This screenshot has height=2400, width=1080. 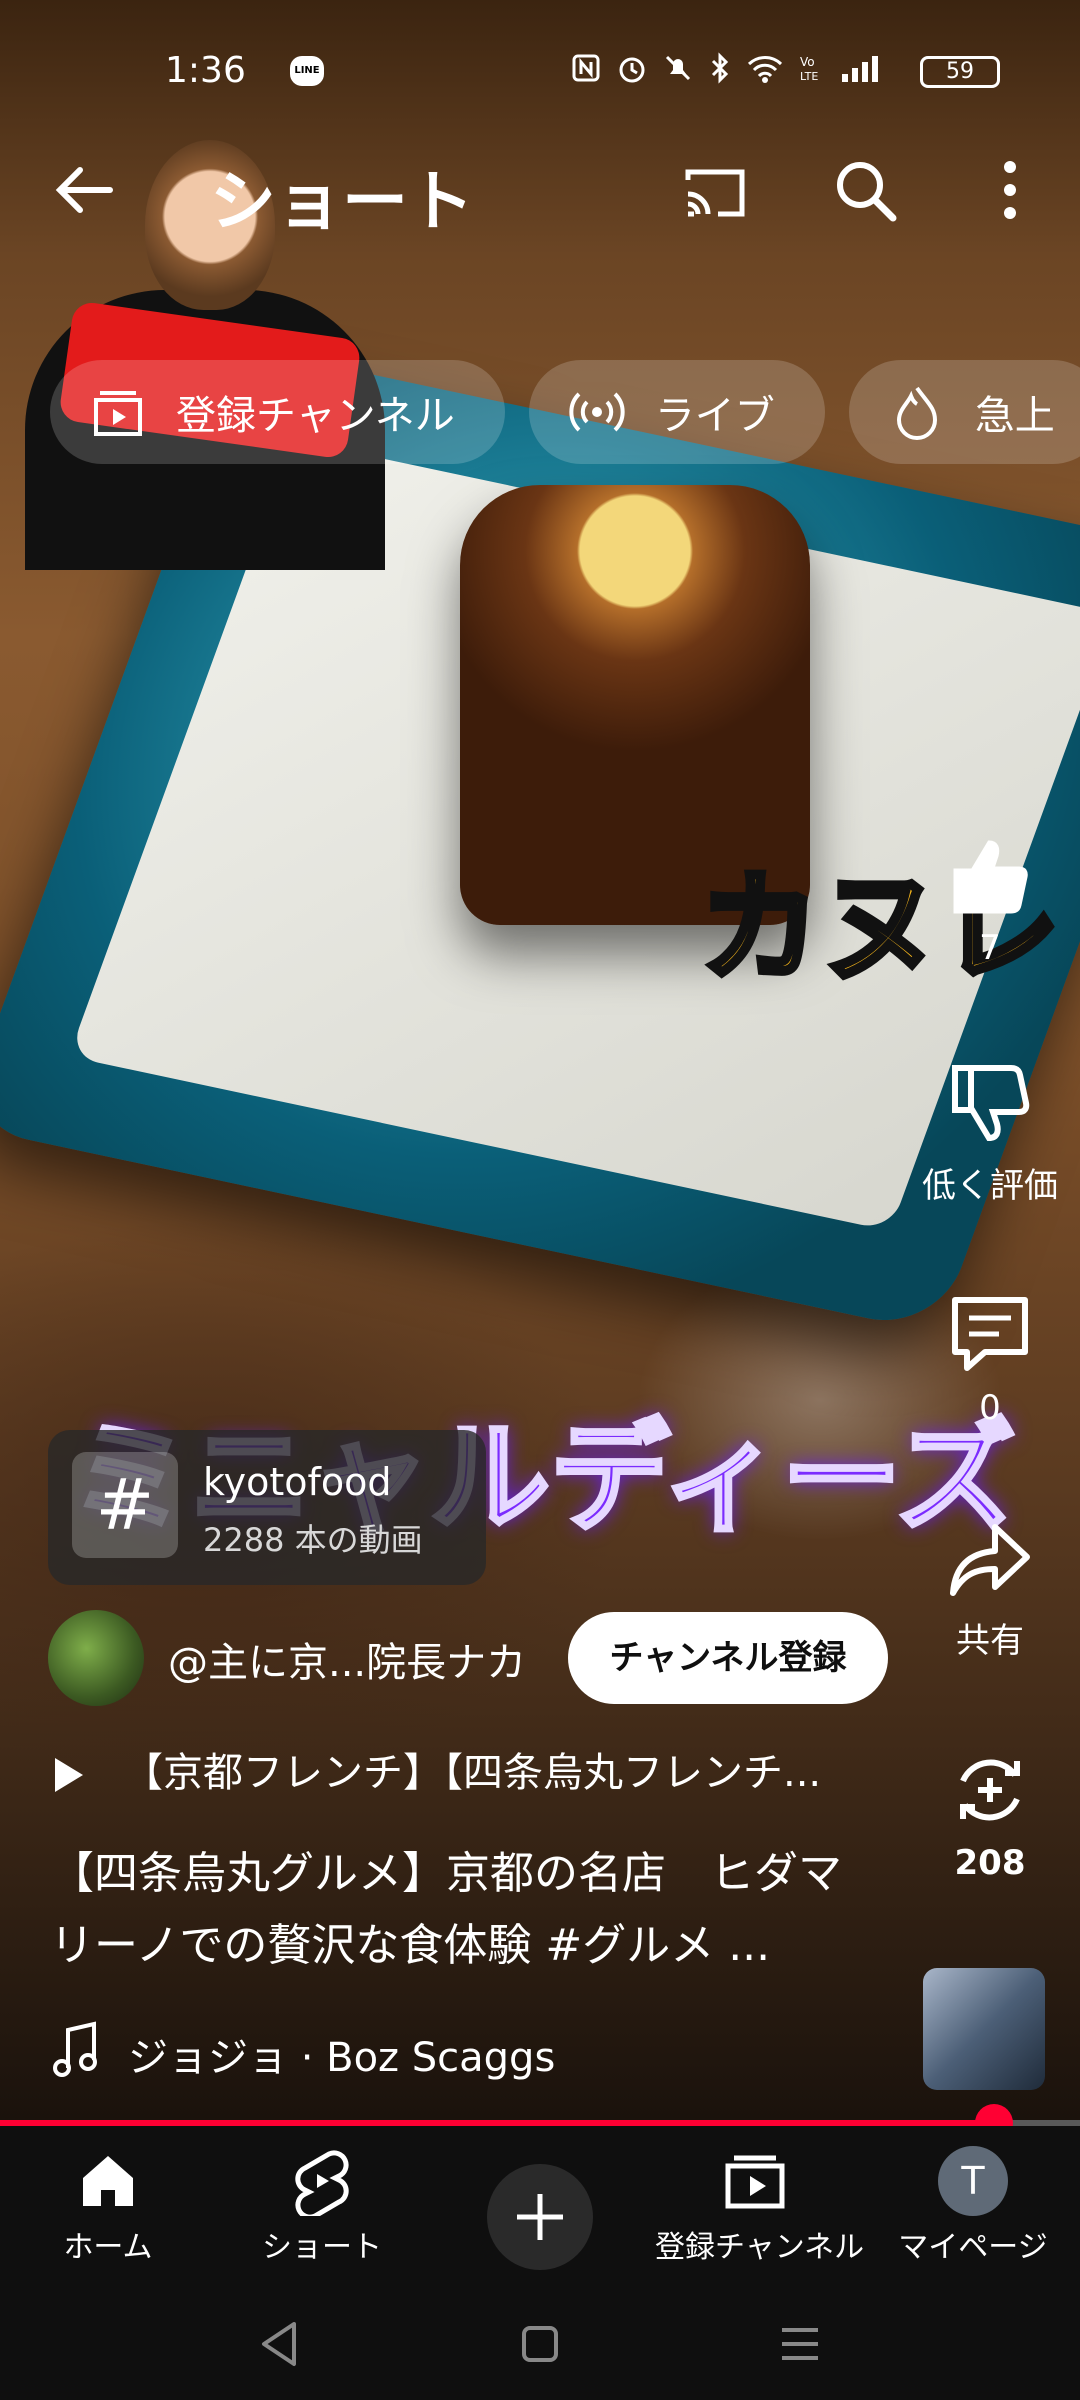 What do you see at coordinates (280, 2344) in the screenshot?
I see `system-back-icon` at bounding box center [280, 2344].